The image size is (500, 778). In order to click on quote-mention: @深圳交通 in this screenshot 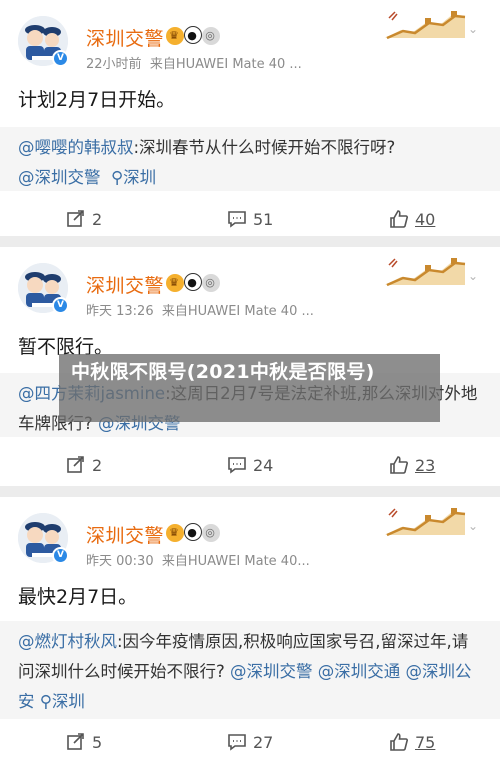, I will do `click(359, 671)`.